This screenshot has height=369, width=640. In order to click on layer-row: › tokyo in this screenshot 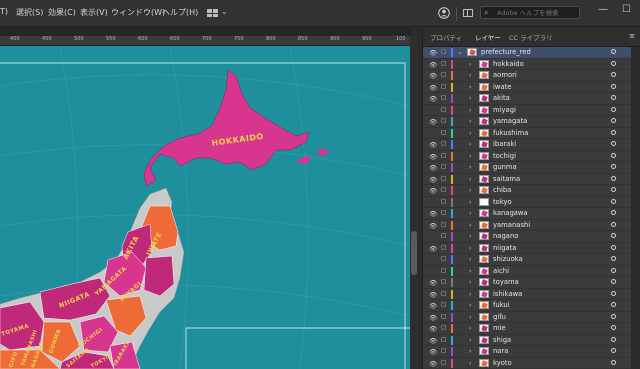, I will do `click(531, 202)`.